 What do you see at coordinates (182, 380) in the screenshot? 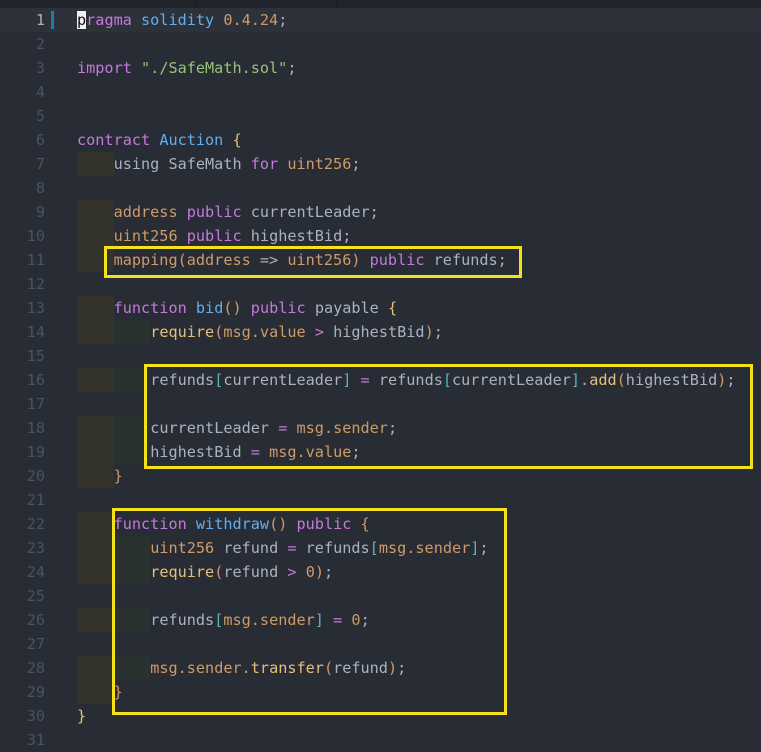
I see `code-token: refunds` at bounding box center [182, 380].